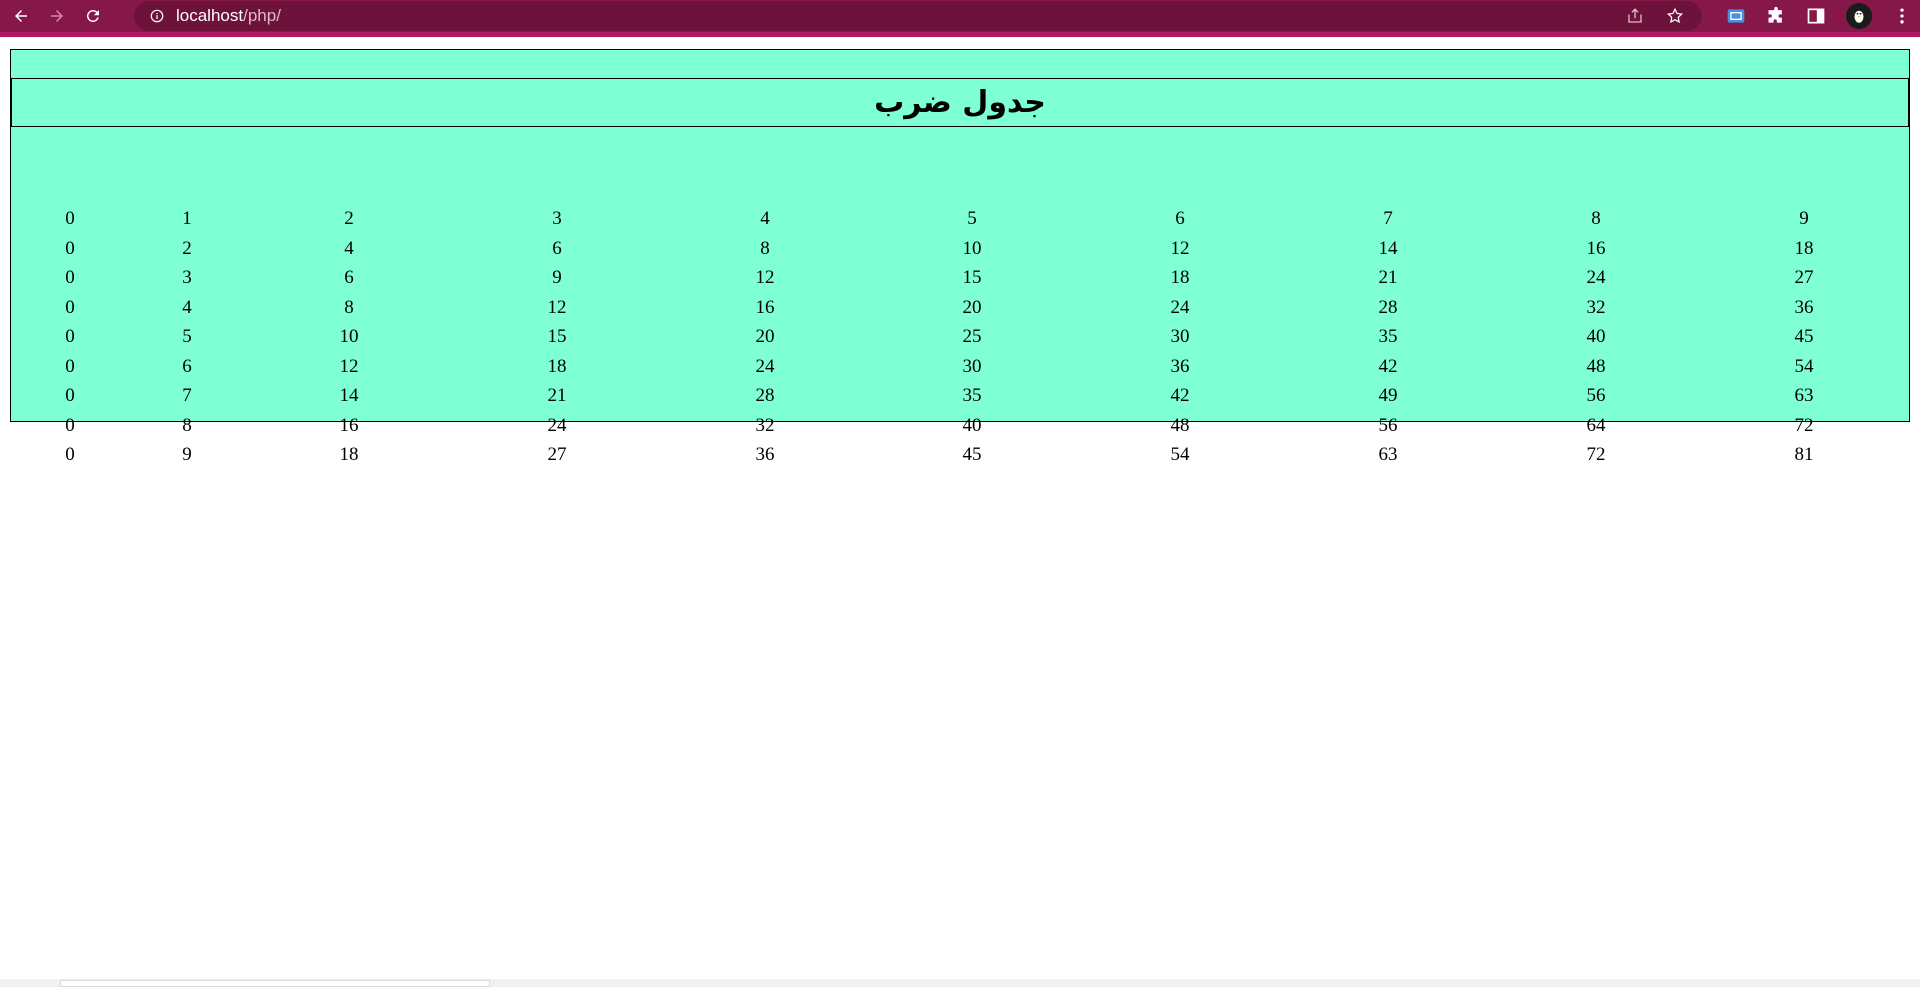 Image resolution: width=1920 pixels, height=987 pixels. What do you see at coordinates (557, 277) in the screenshot?
I see `table-cell: 9` at bounding box center [557, 277].